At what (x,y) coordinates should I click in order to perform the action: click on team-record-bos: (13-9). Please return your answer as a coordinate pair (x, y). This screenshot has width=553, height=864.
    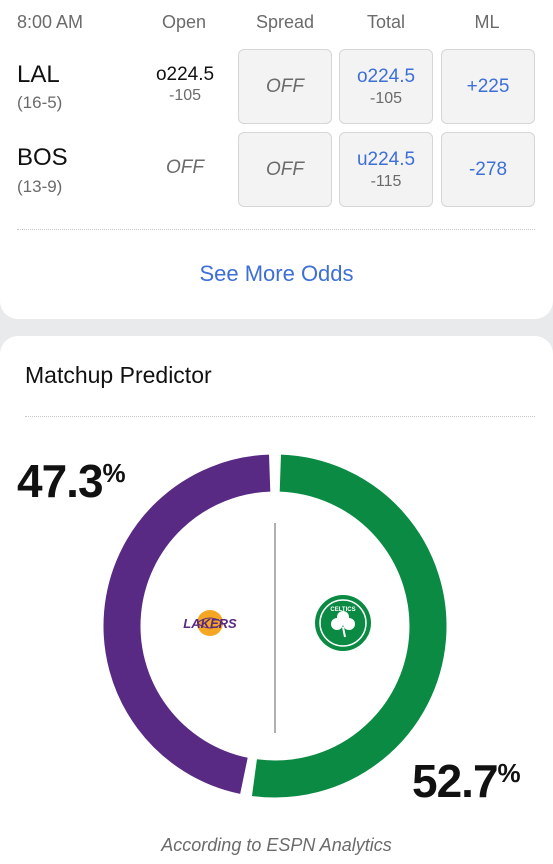
    Looking at the image, I should click on (40, 186).